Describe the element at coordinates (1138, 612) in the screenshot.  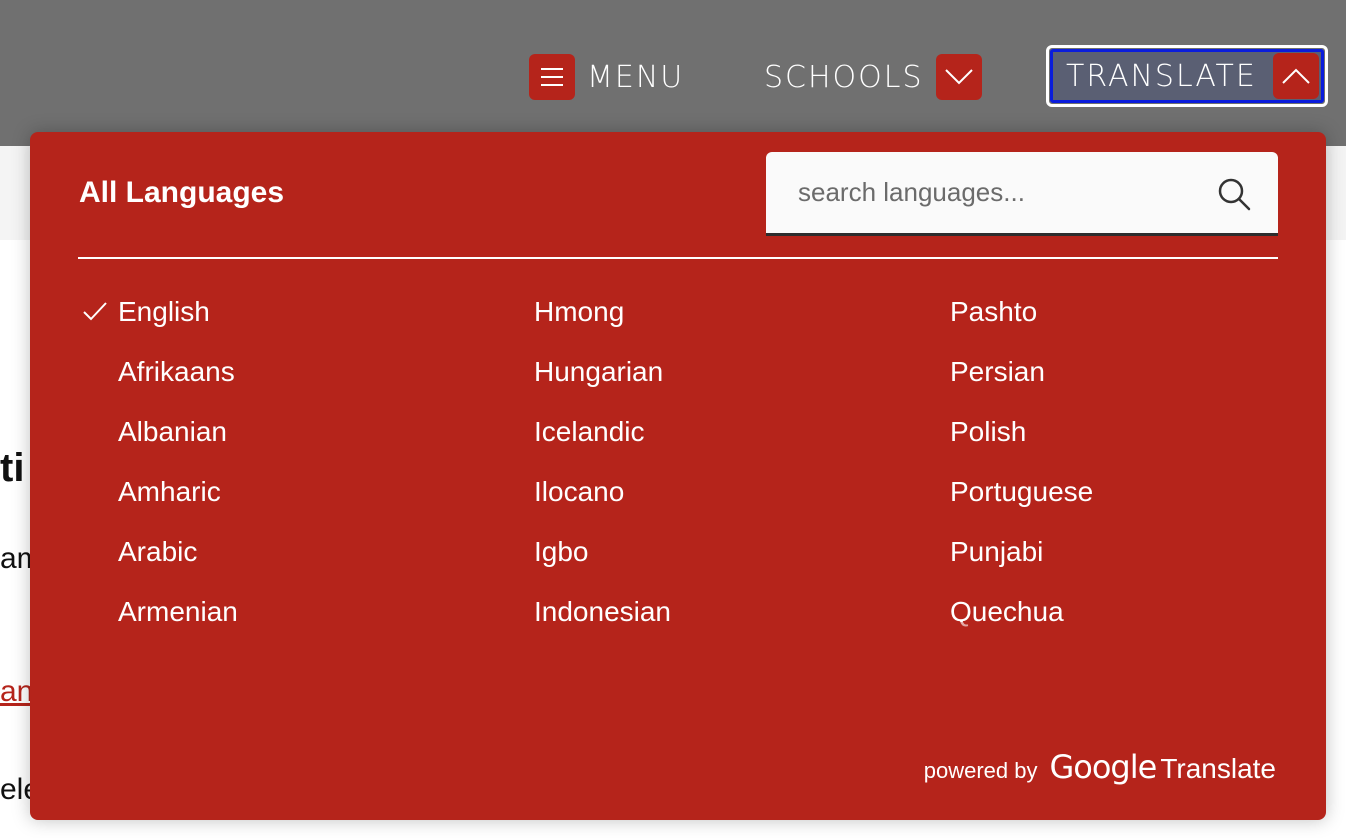
I see `language-option: Quechua` at that location.